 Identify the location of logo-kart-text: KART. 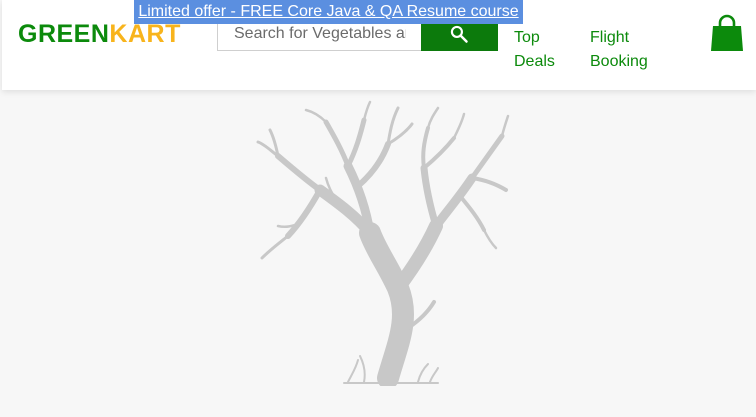
(145, 34).